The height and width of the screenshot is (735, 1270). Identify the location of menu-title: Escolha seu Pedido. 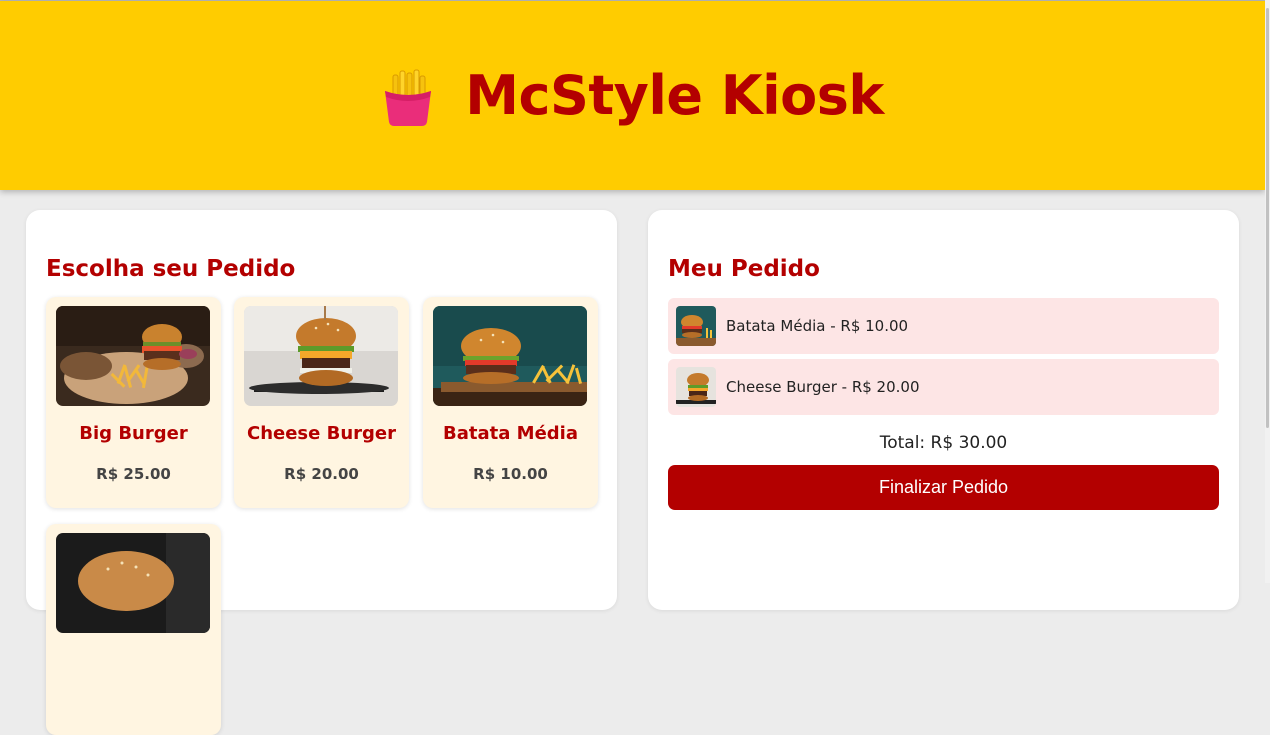
(171, 269).